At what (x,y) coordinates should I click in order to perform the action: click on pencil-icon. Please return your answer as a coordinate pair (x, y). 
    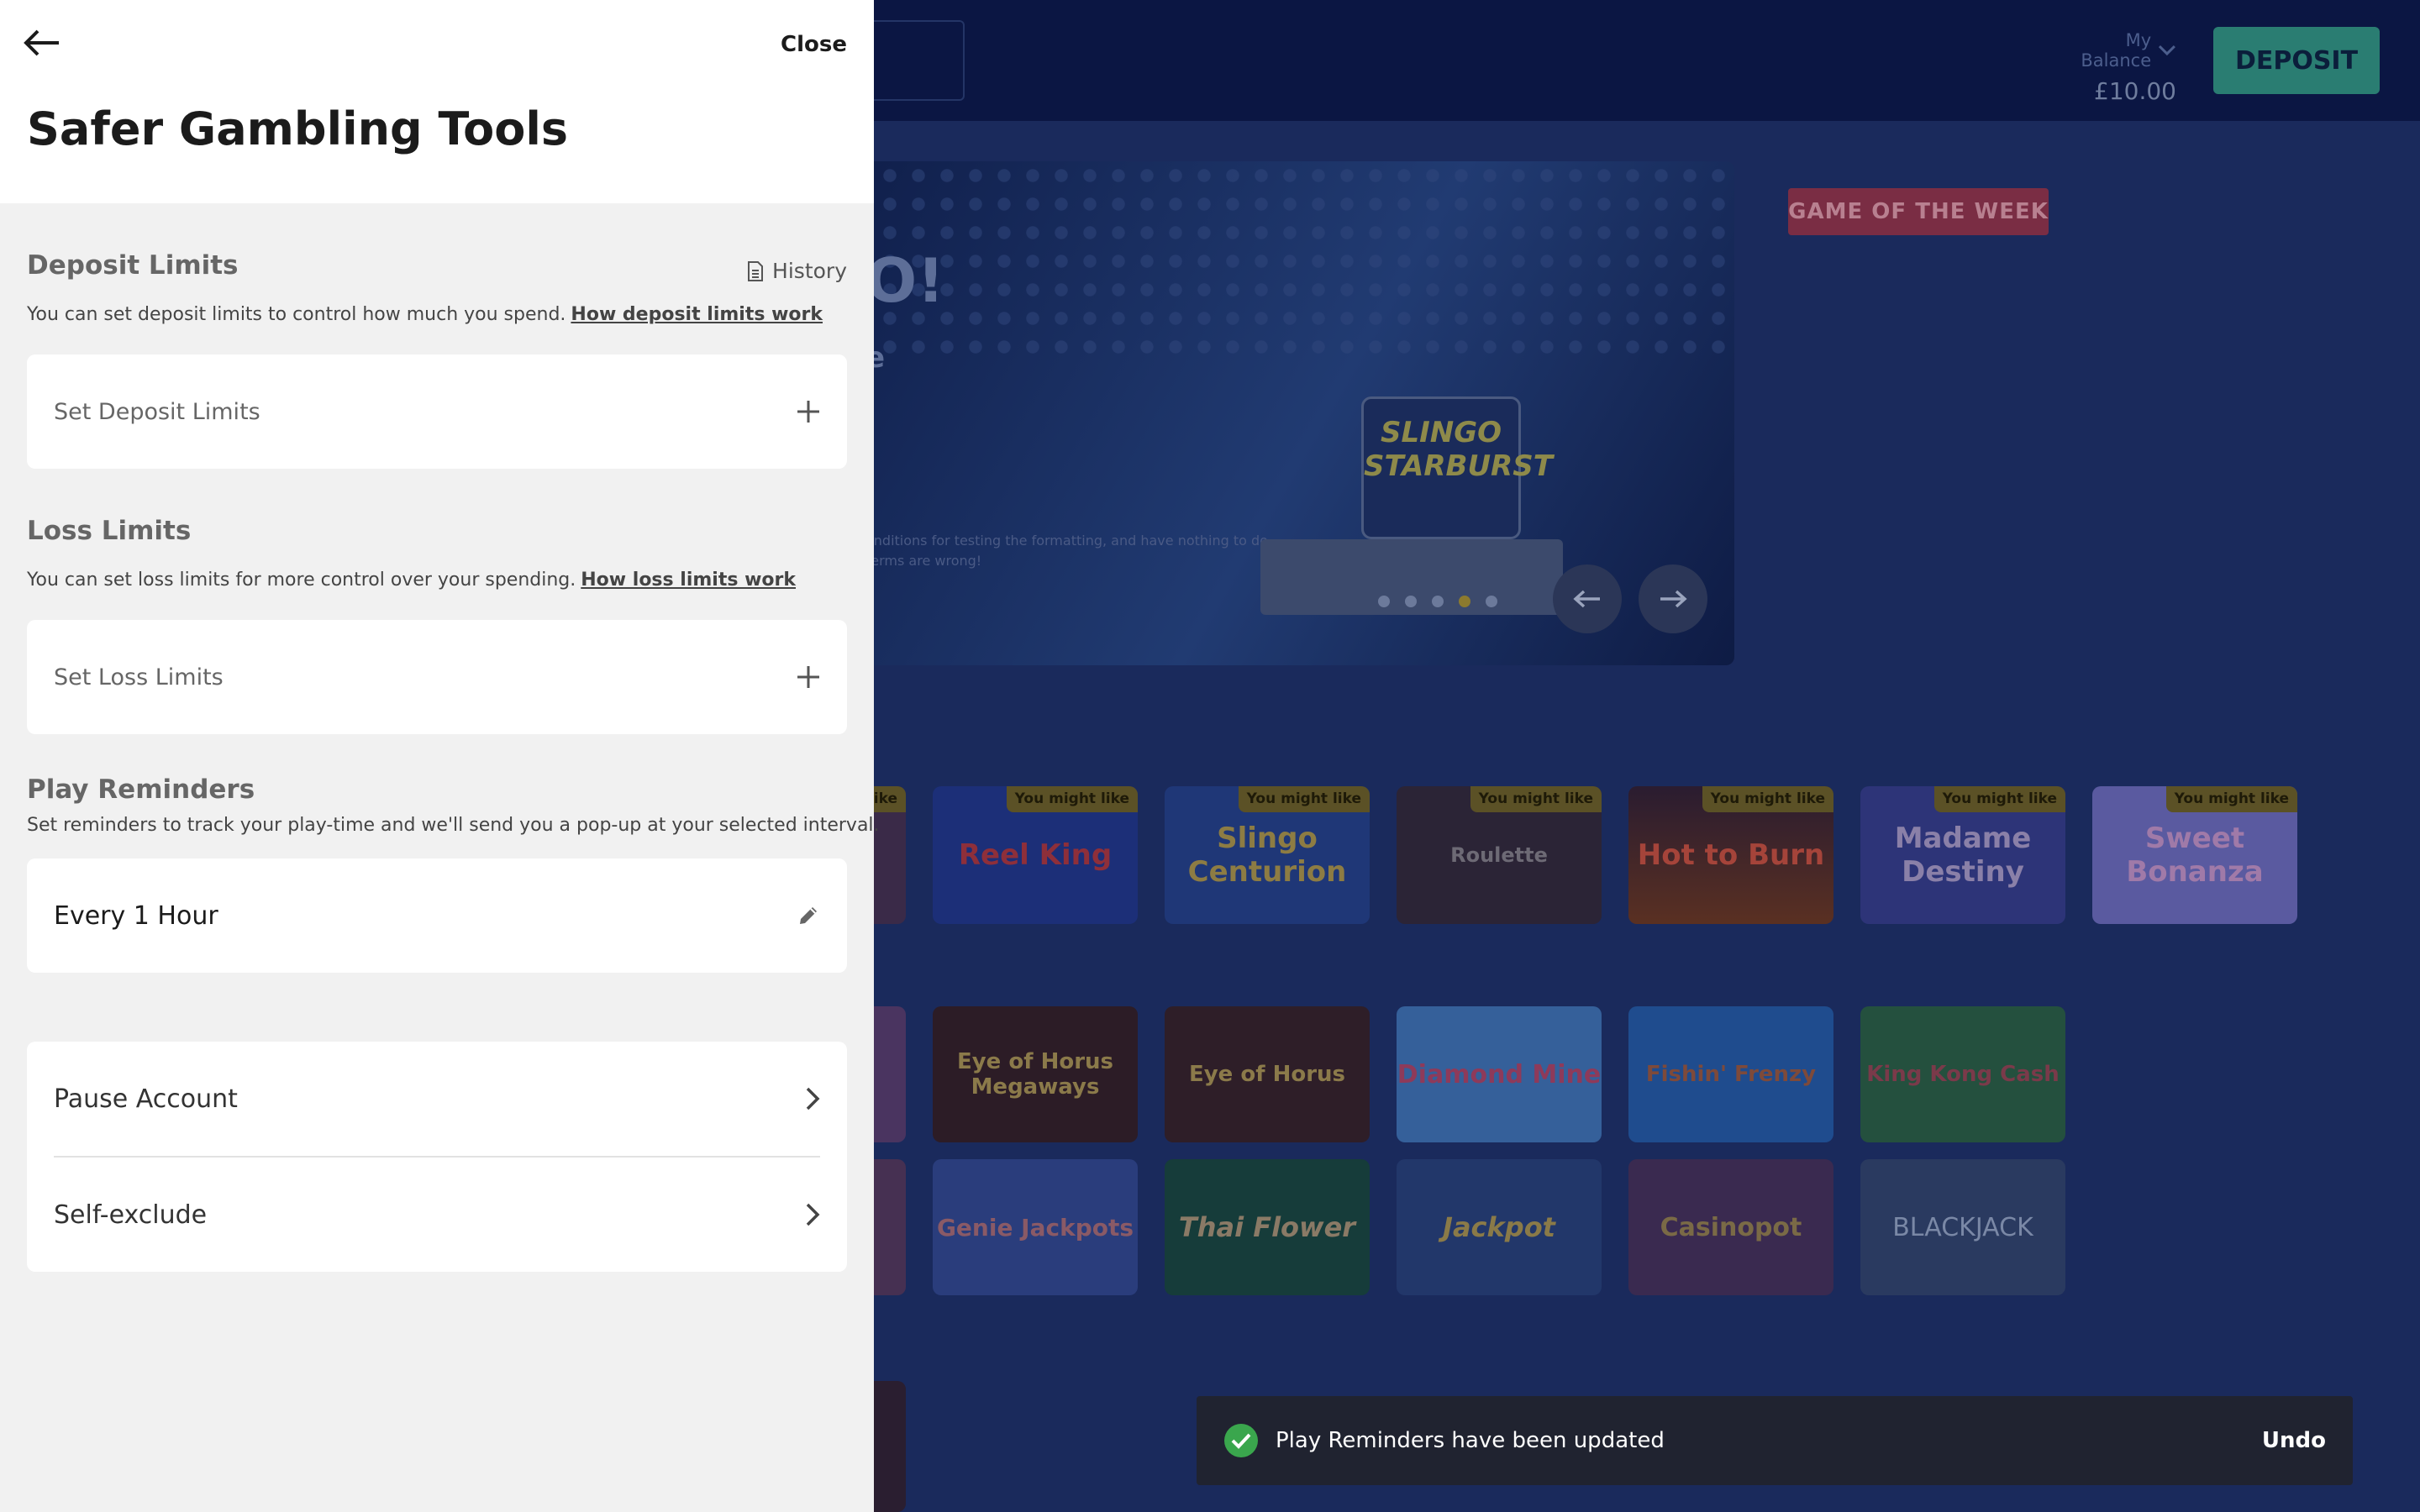
    Looking at the image, I should click on (809, 915).